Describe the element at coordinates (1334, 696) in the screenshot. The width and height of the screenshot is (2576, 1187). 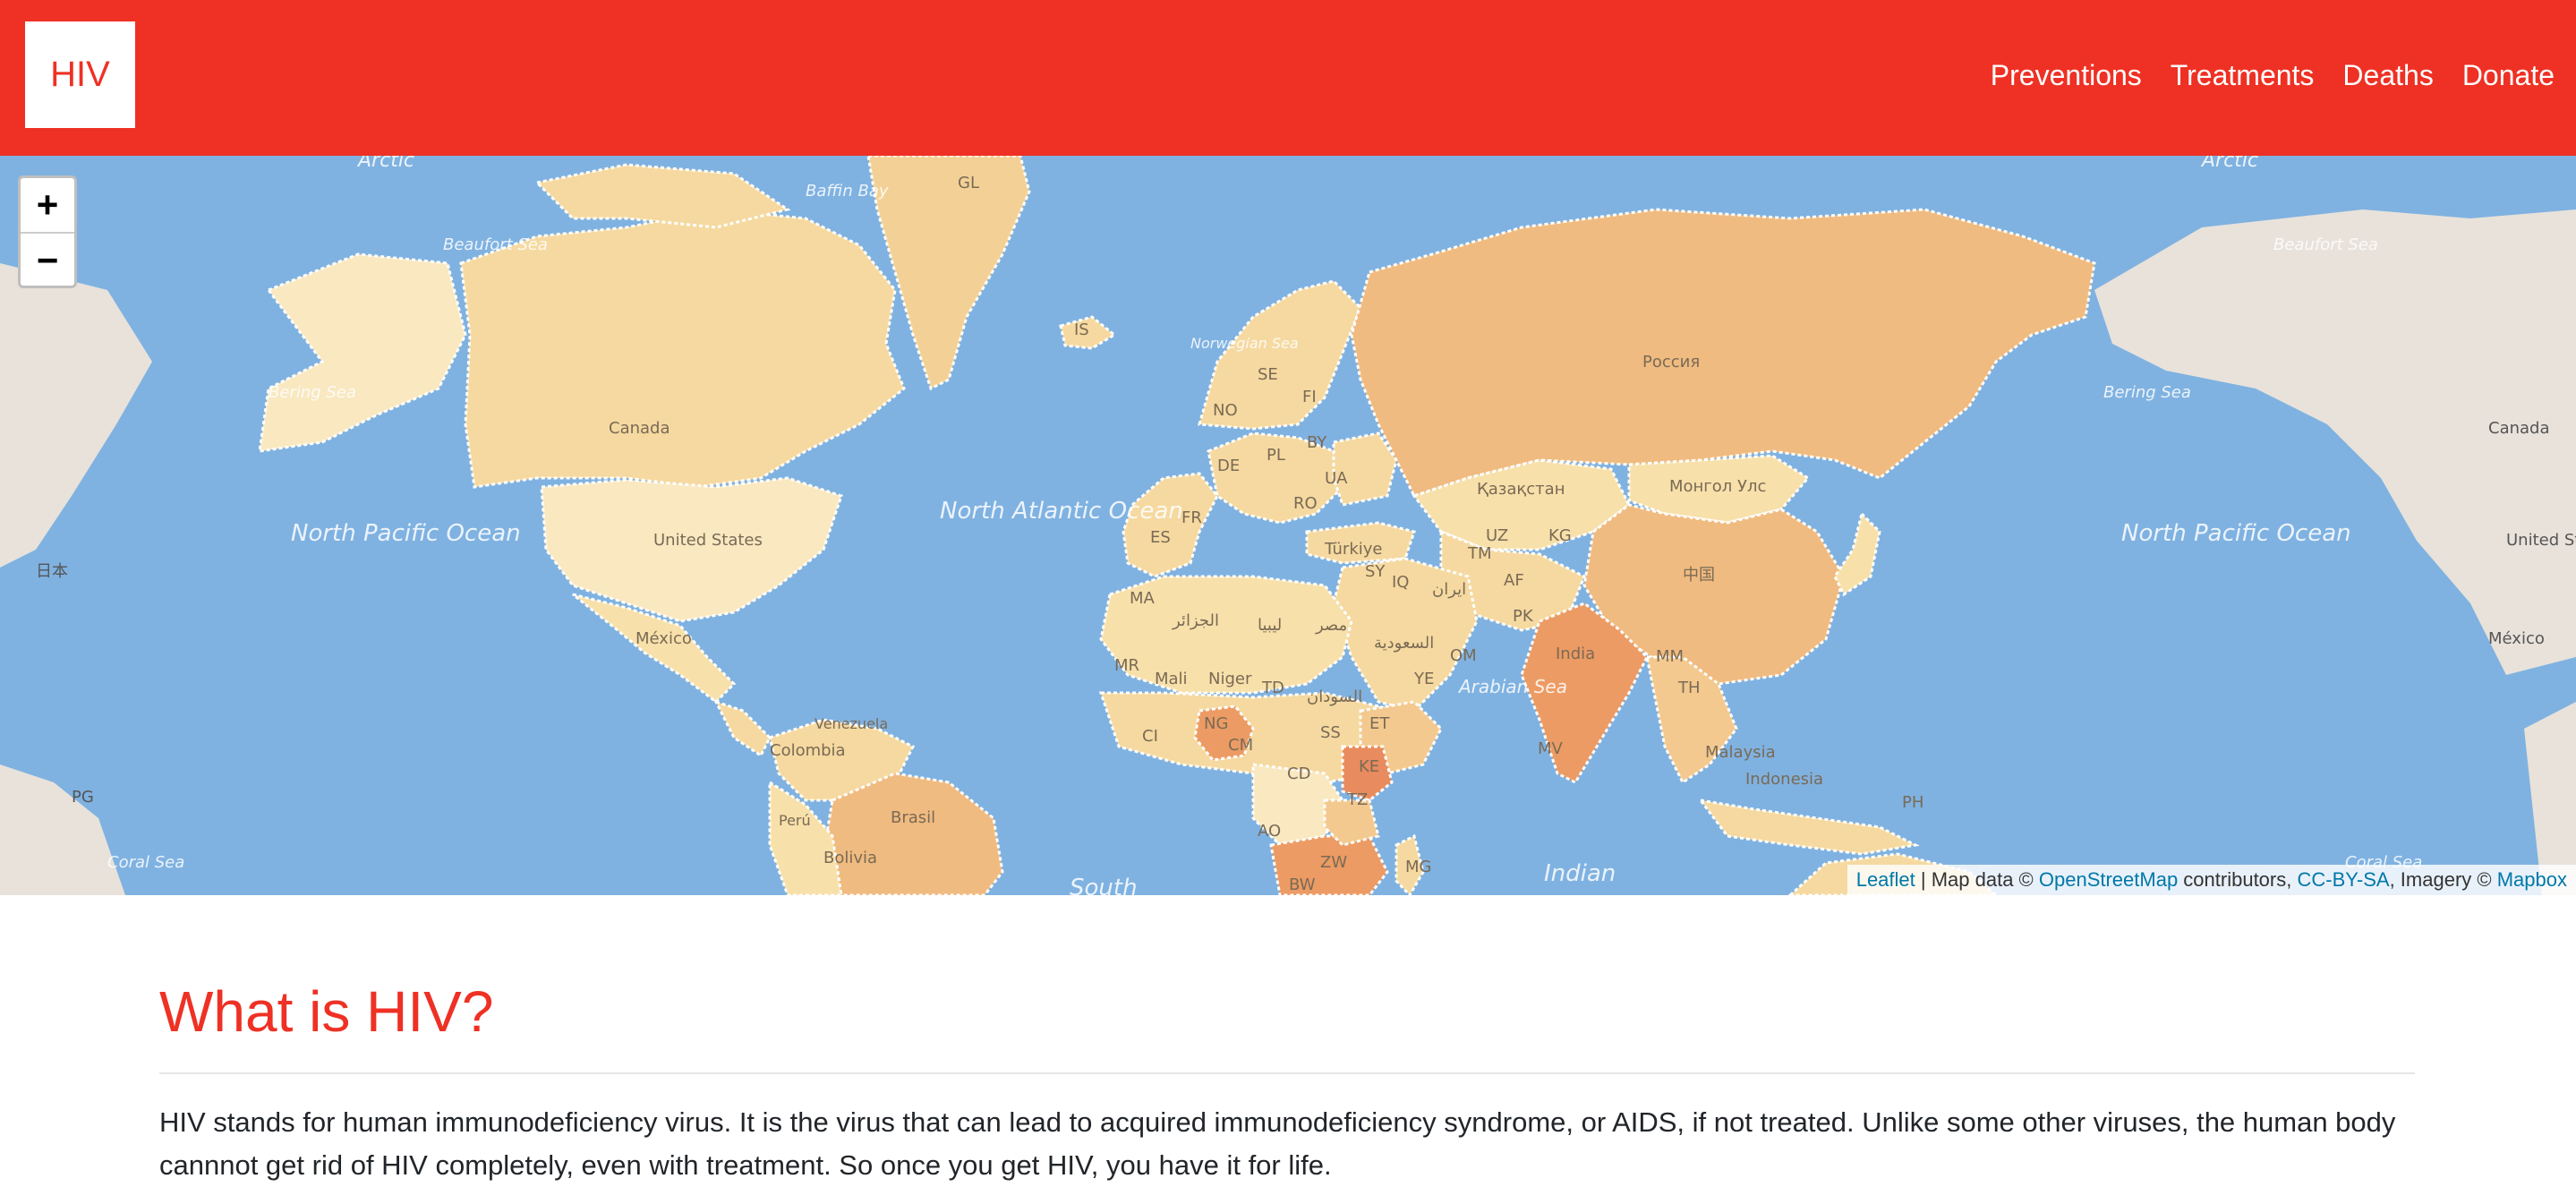
I see `label-sudan: السودان` at that location.